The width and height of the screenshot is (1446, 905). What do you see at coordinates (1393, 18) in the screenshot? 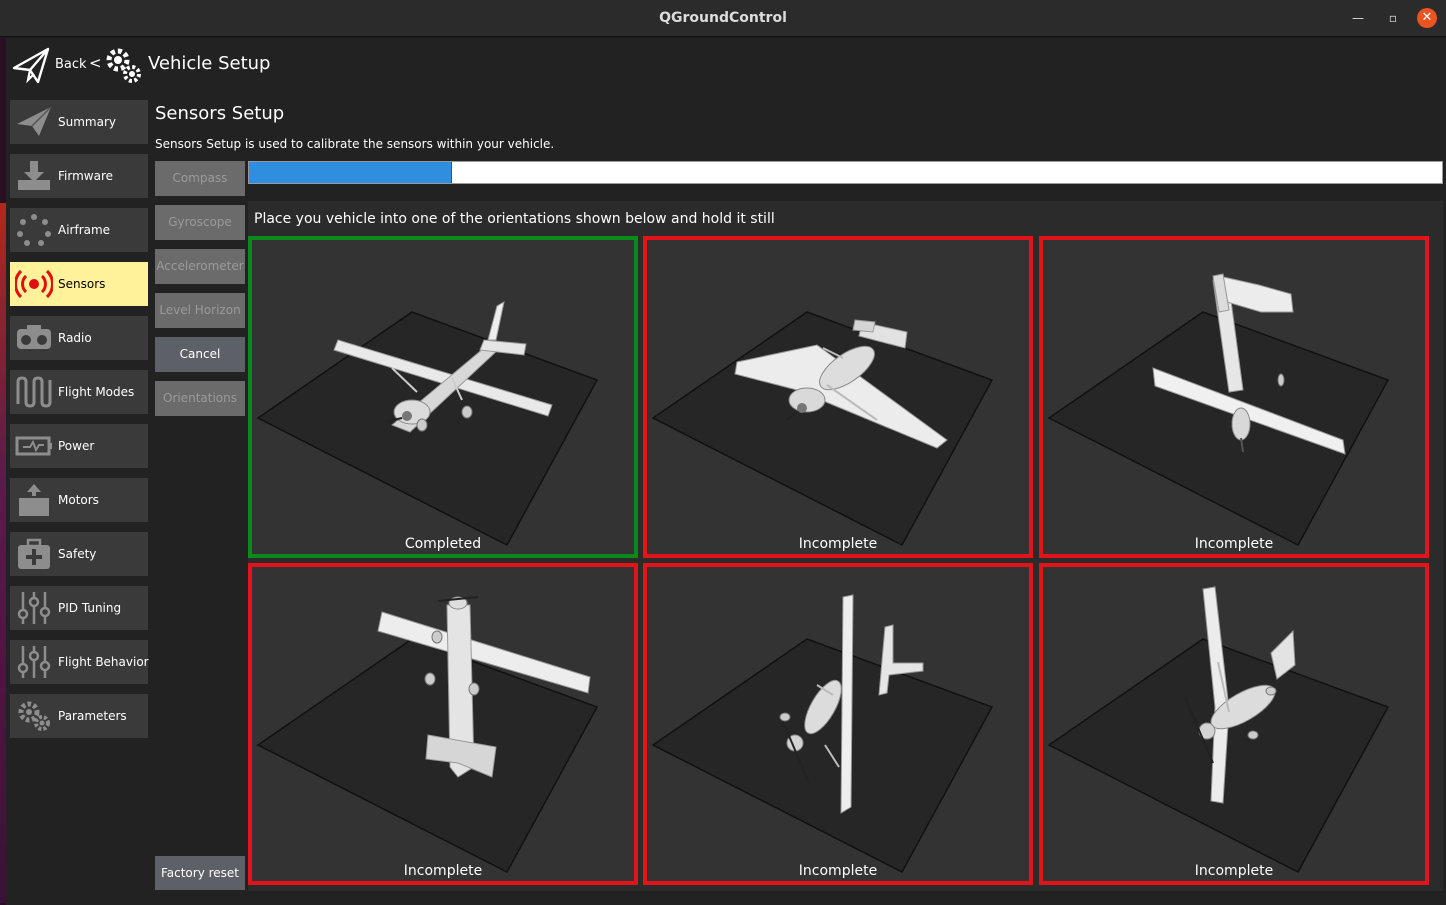
I see `maximize-icon: ▫` at bounding box center [1393, 18].